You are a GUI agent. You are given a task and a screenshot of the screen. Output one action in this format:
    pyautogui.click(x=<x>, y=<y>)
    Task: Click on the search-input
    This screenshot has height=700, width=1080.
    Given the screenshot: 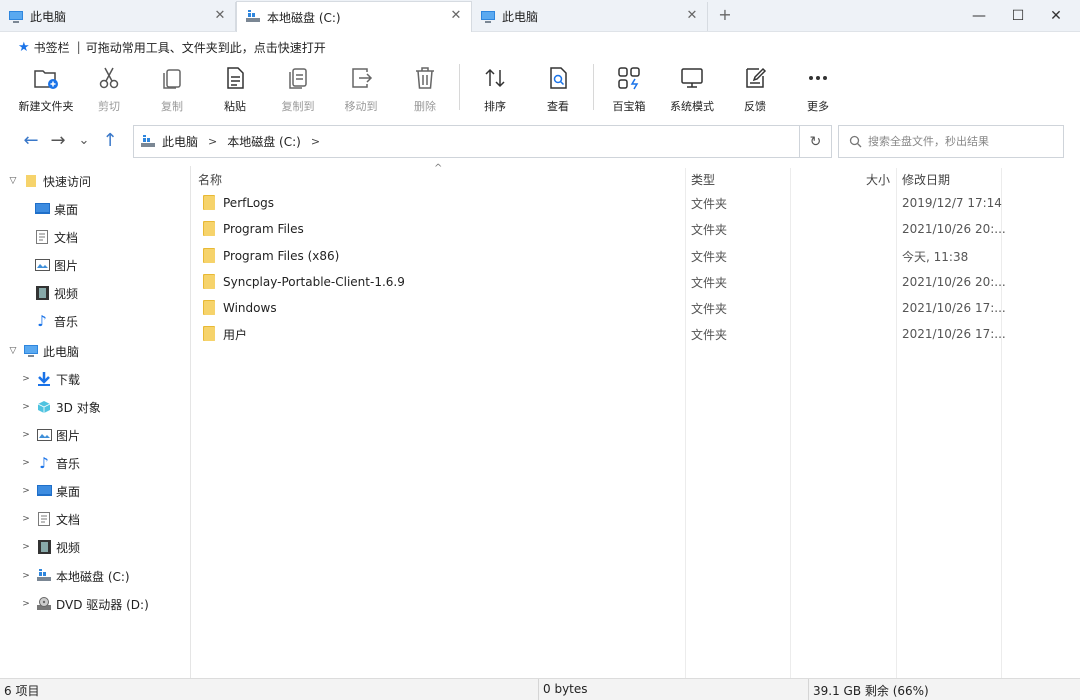 What is the action you would take?
    pyautogui.click(x=963, y=141)
    